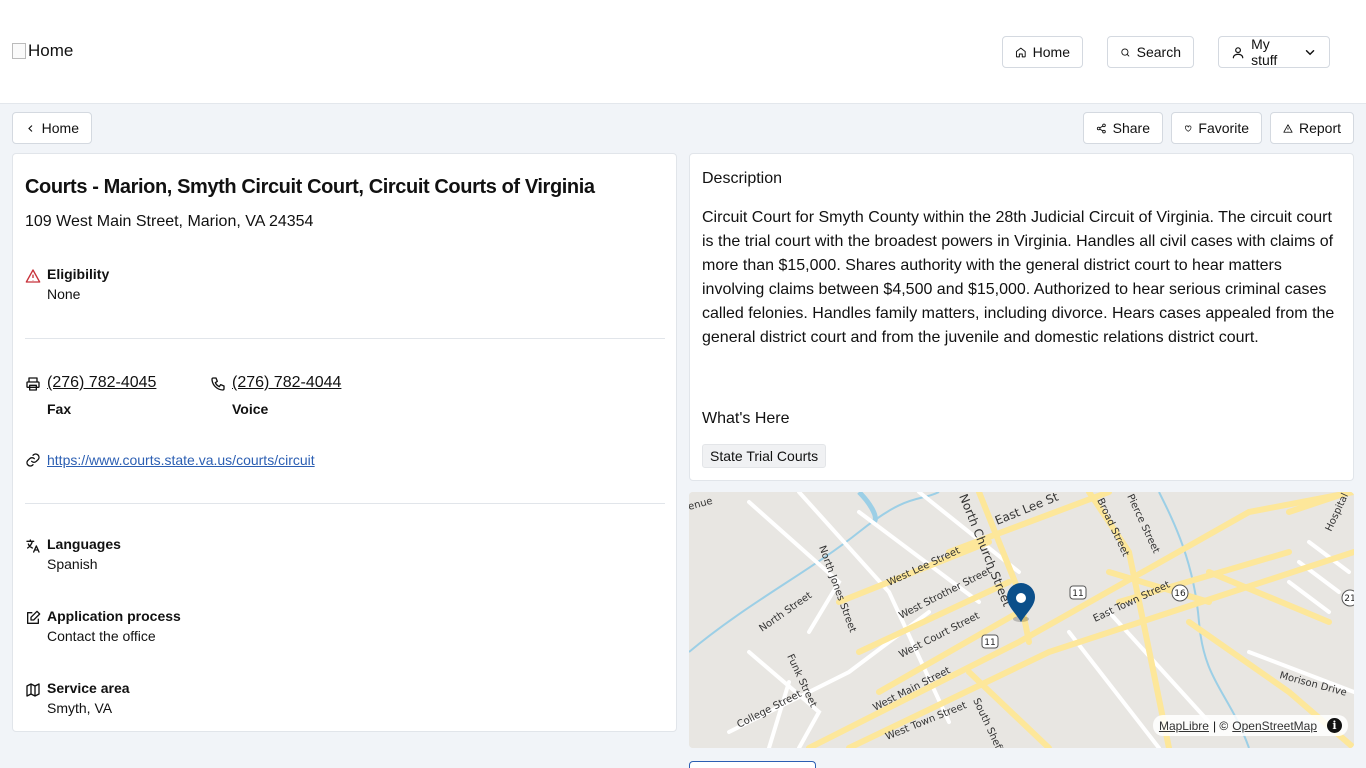 The width and height of the screenshot is (1366, 768). I want to click on fax-number-link: (276) 782-4045, so click(101, 382).